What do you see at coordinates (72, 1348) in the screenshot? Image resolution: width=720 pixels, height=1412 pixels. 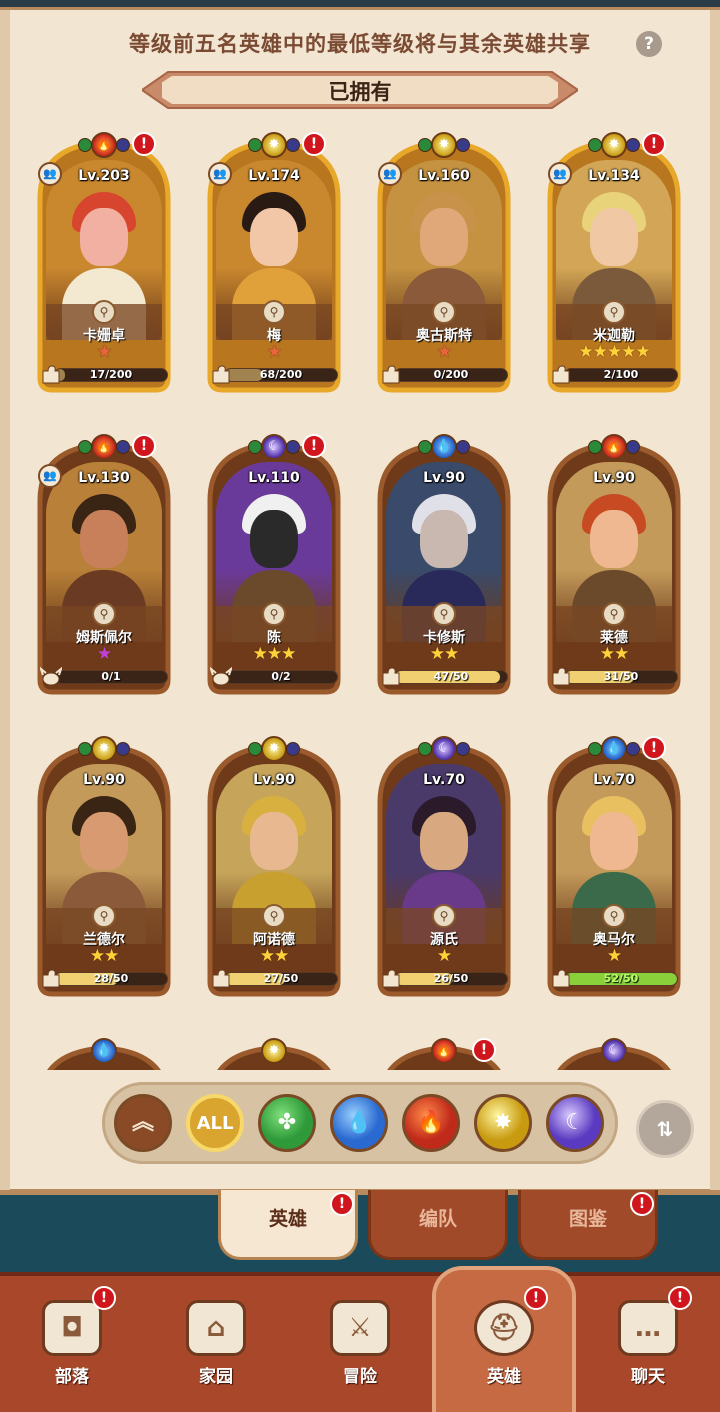 I see `nav-shield: ◘ 部落!` at bounding box center [72, 1348].